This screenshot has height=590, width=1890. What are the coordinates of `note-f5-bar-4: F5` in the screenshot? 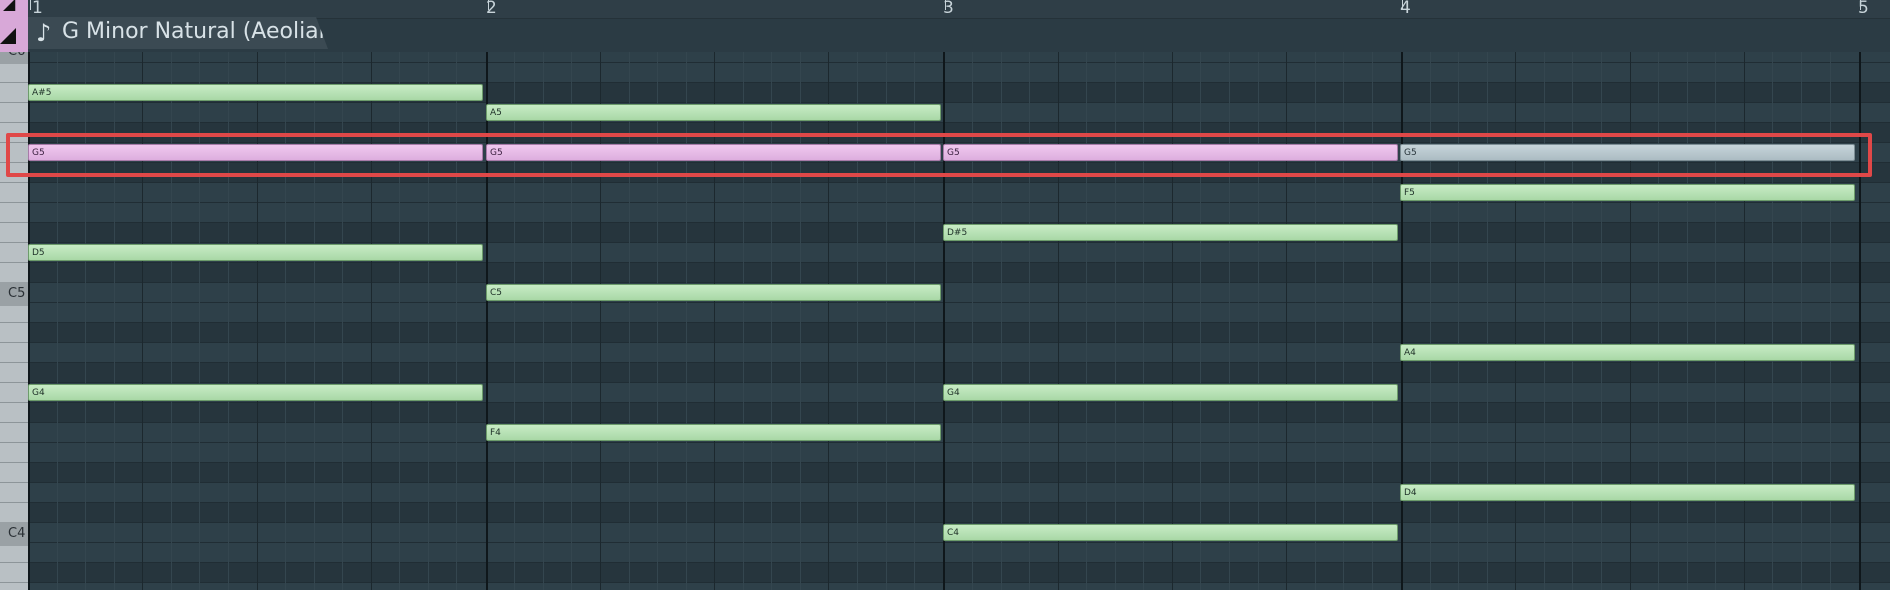 It's located at (1627, 192).